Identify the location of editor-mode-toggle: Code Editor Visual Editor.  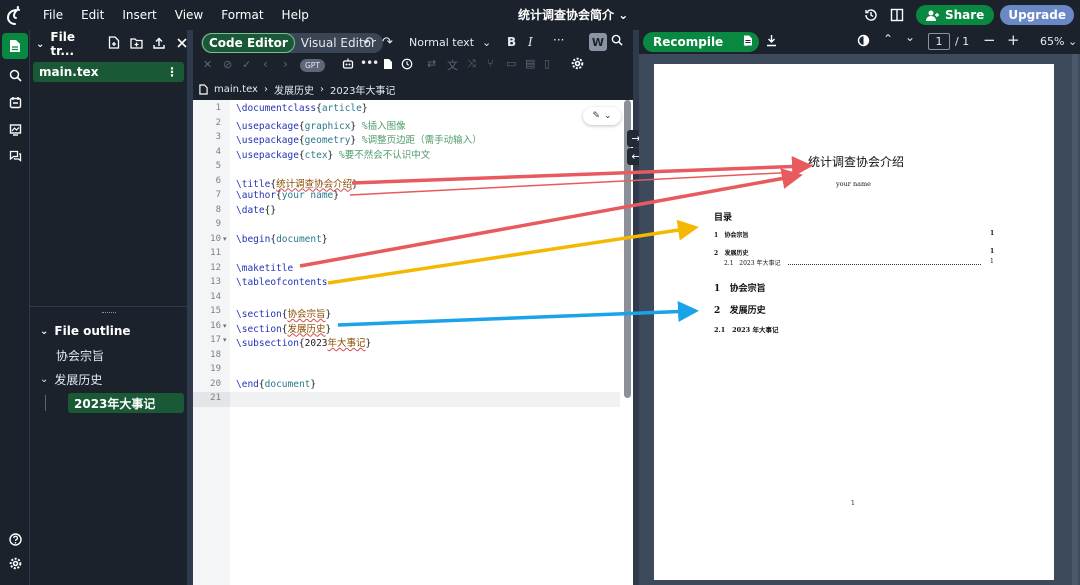
(292, 43).